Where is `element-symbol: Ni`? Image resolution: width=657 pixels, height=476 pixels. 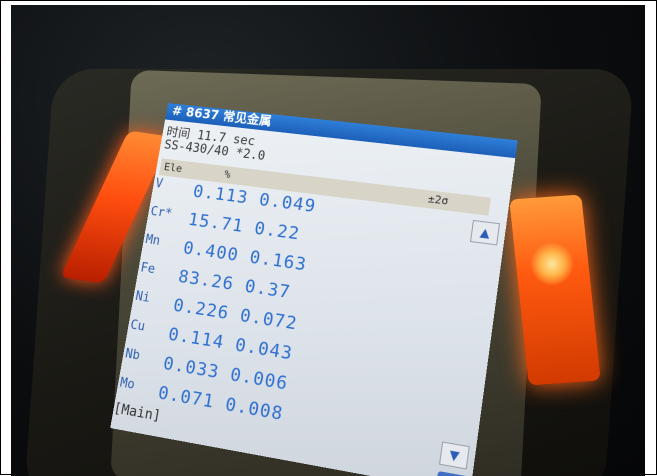 element-symbol: Ni is located at coordinates (143, 297).